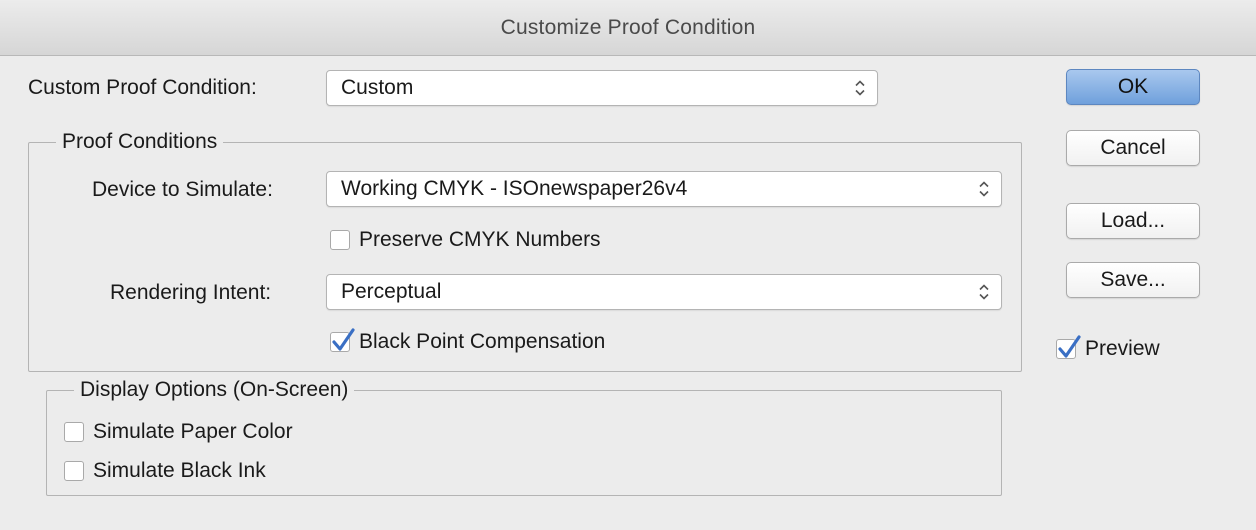 The image size is (1256, 530). I want to click on title-bar: Customize Proof Condition, so click(628, 28).